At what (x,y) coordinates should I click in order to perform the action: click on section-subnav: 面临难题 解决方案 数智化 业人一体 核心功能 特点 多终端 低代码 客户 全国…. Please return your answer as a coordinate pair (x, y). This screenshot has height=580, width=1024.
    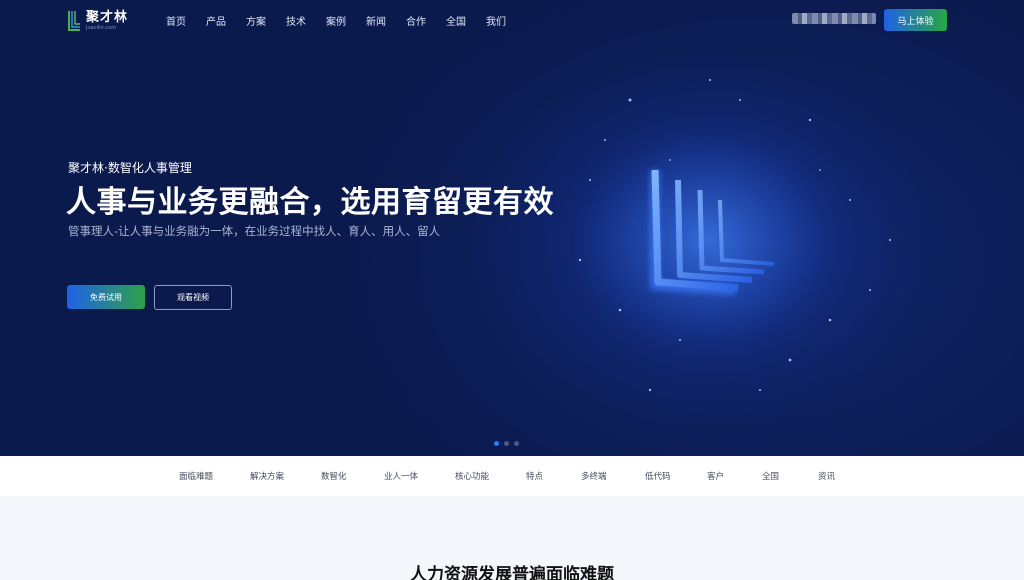
    Looking at the image, I should click on (512, 476).